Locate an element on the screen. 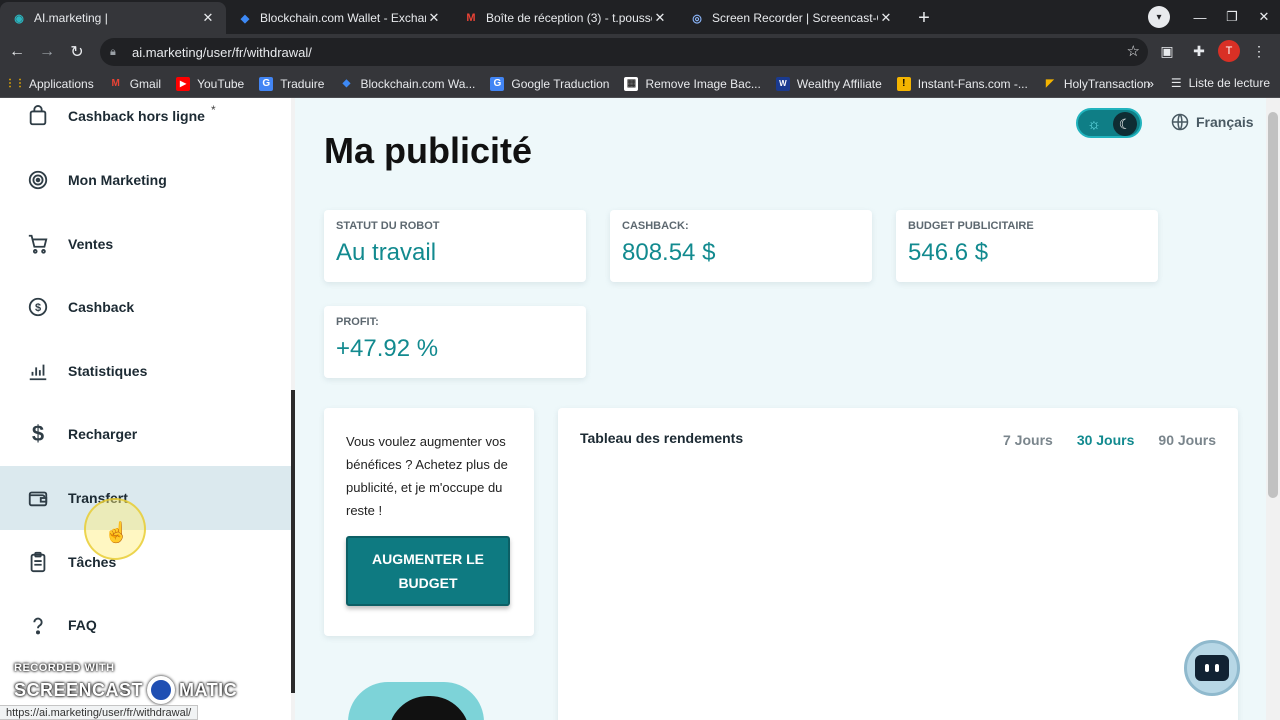 The image size is (1280, 720). watermark-word: MATIC is located at coordinates (208, 689).